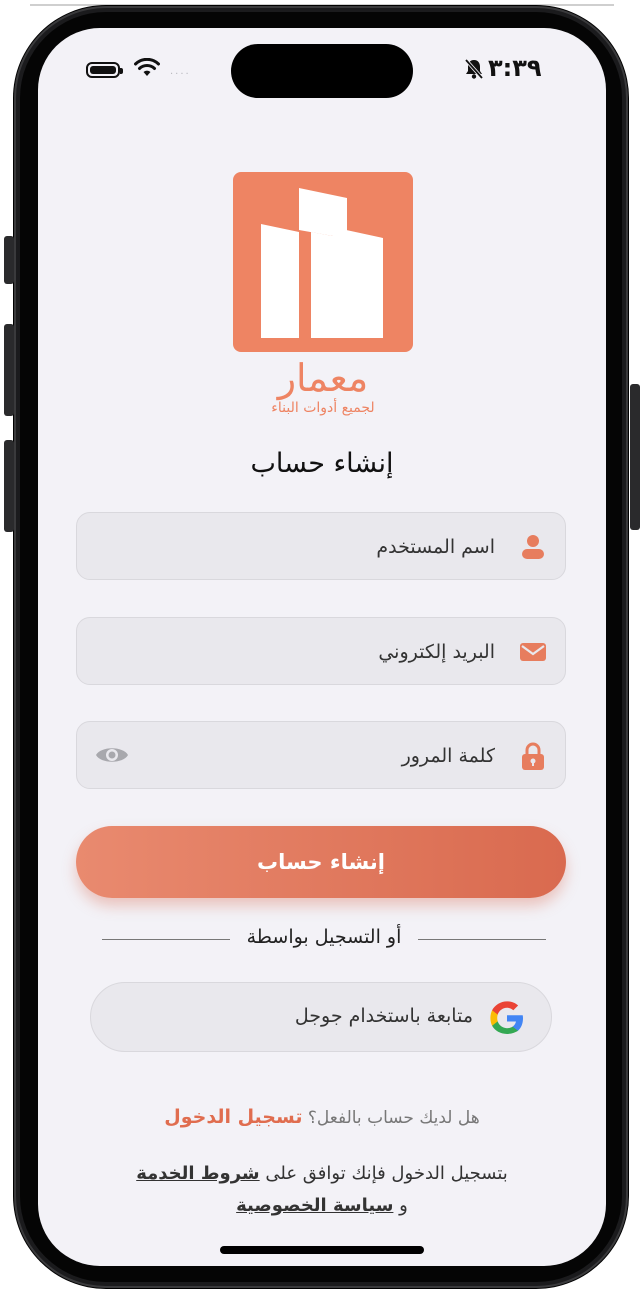  Describe the element at coordinates (322, 71) in the screenshot. I see `dynamic-island` at that location.